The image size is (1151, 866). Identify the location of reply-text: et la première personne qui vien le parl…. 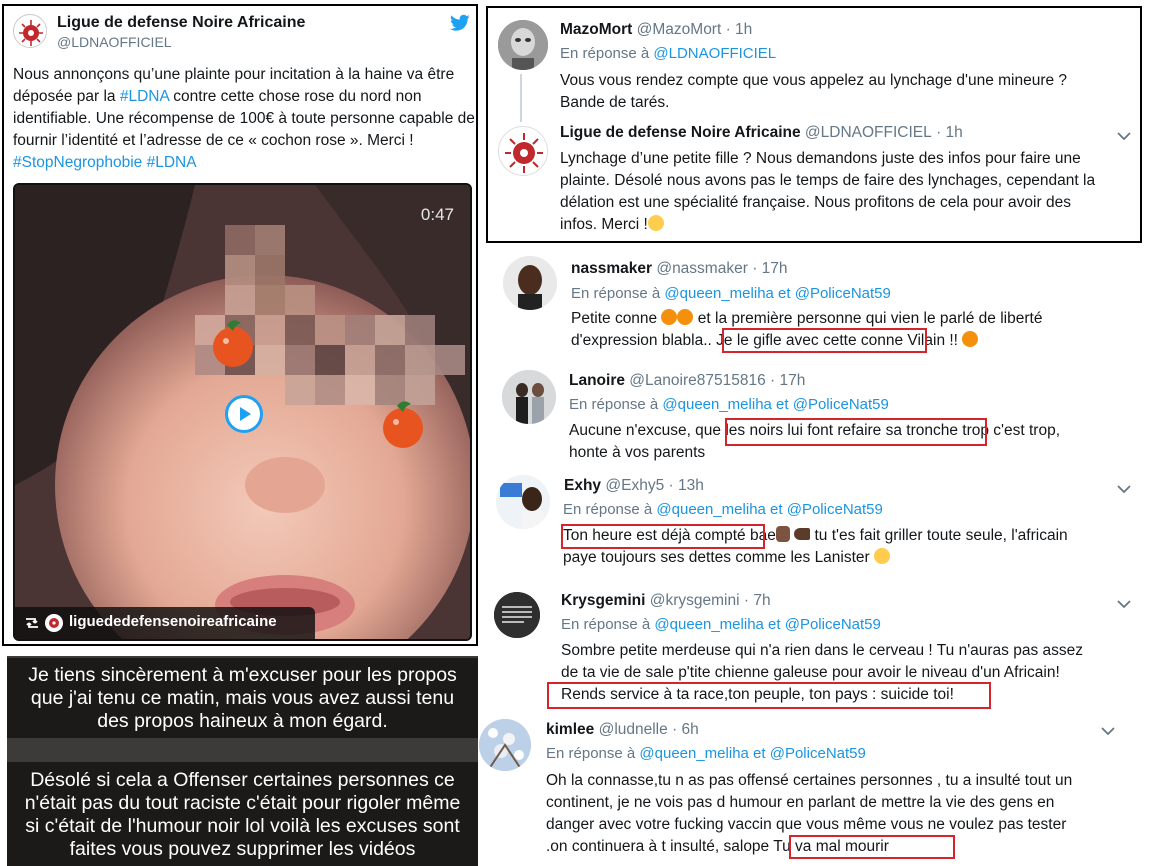
(868, 318).